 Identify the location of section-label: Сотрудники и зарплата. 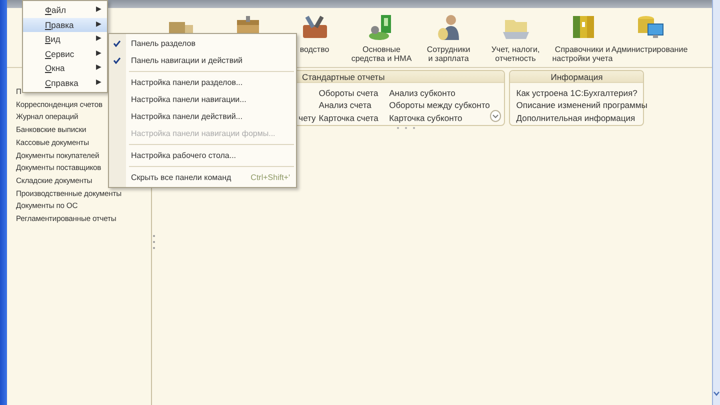
(448, 54).